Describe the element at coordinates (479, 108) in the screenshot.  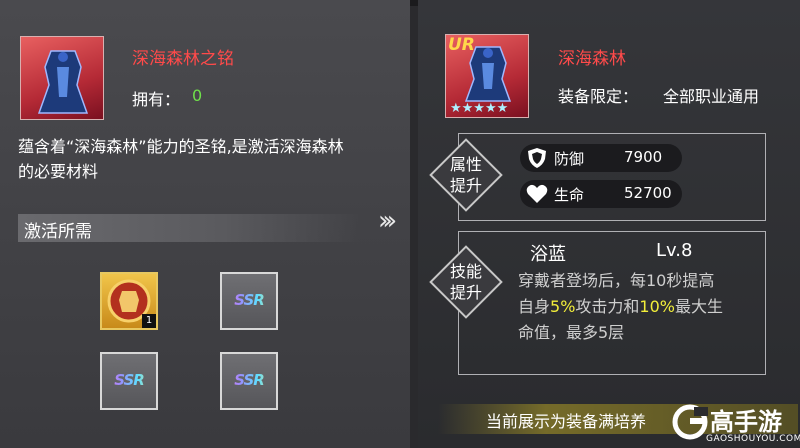
I see `star-rating: ★★★★★` at that location.